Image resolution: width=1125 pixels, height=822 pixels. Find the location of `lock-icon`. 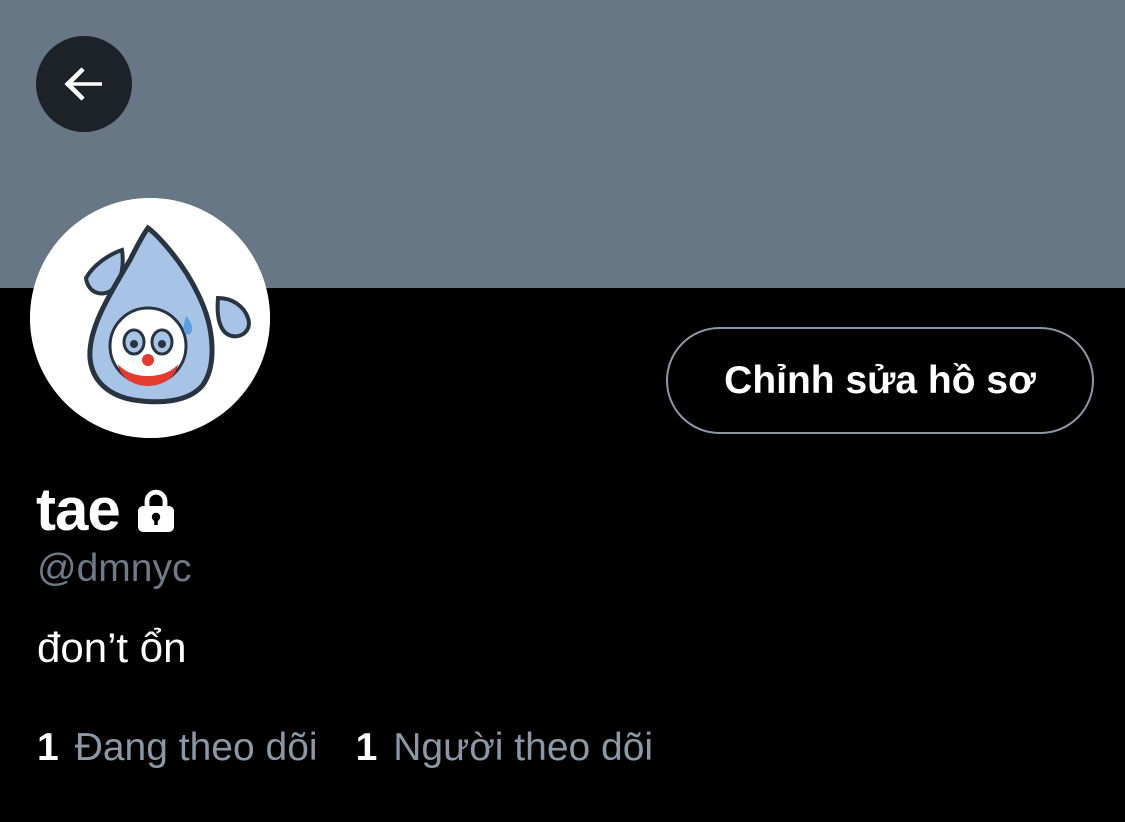

lock-icon is located at coordinates (156, 511).